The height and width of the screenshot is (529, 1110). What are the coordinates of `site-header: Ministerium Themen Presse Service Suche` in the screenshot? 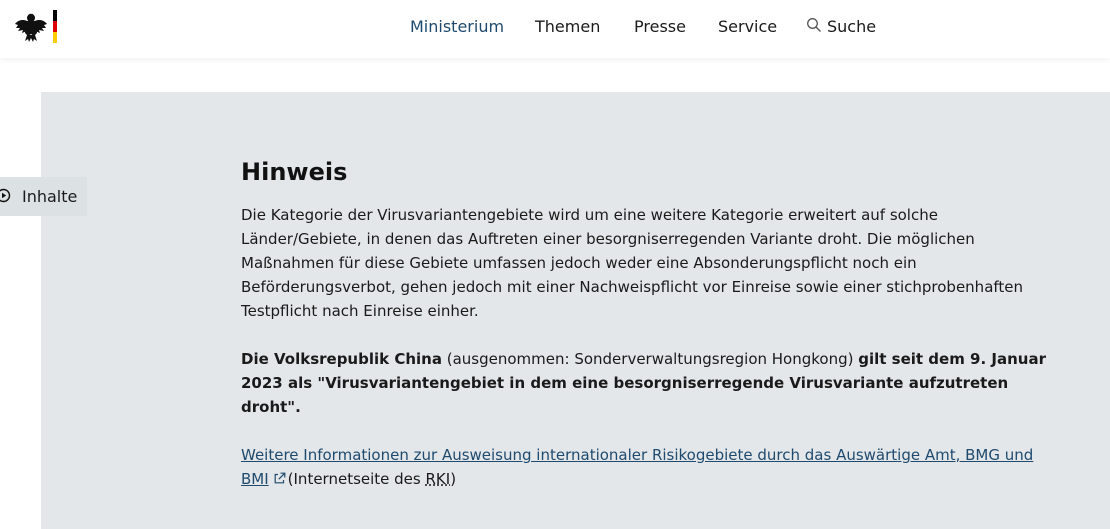 It's located at (555, 29).